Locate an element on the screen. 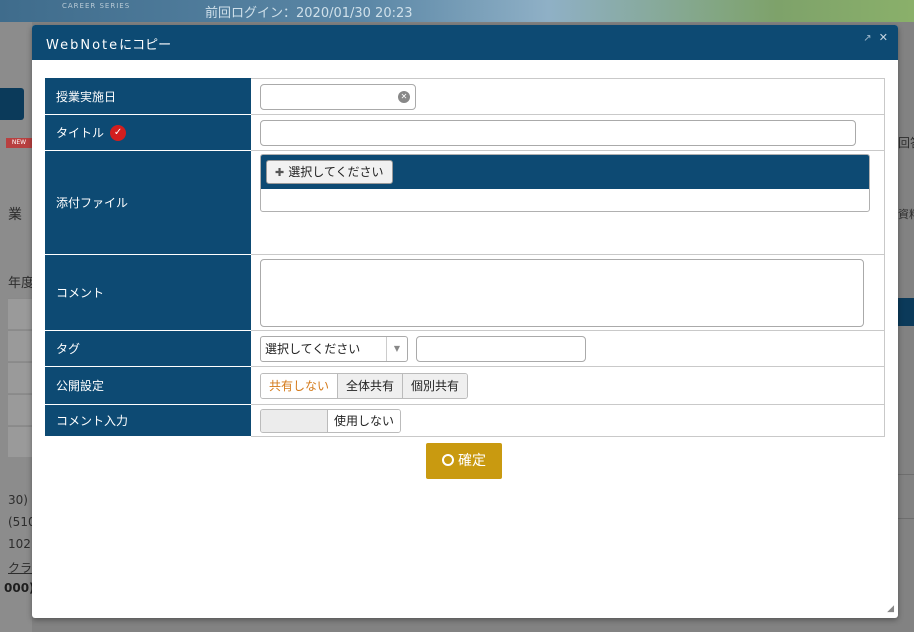 This screenshot has width=914, height=632. publish-option-none: 共有しない is located at coordinates (299, 385).